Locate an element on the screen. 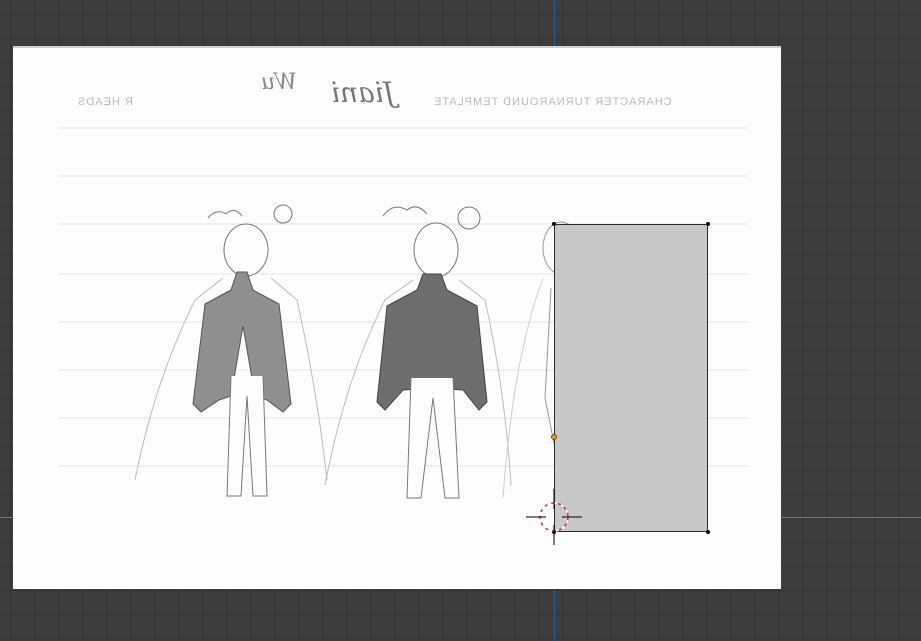  object-origin-icon is located at coordinates (554, 437).